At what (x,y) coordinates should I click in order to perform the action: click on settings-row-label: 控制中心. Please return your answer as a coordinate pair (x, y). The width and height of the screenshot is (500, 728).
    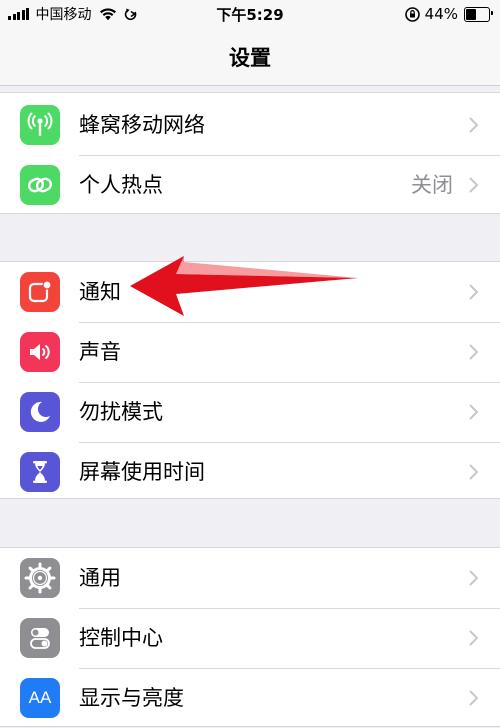
    Looking at the image, I should click on (121, 638).